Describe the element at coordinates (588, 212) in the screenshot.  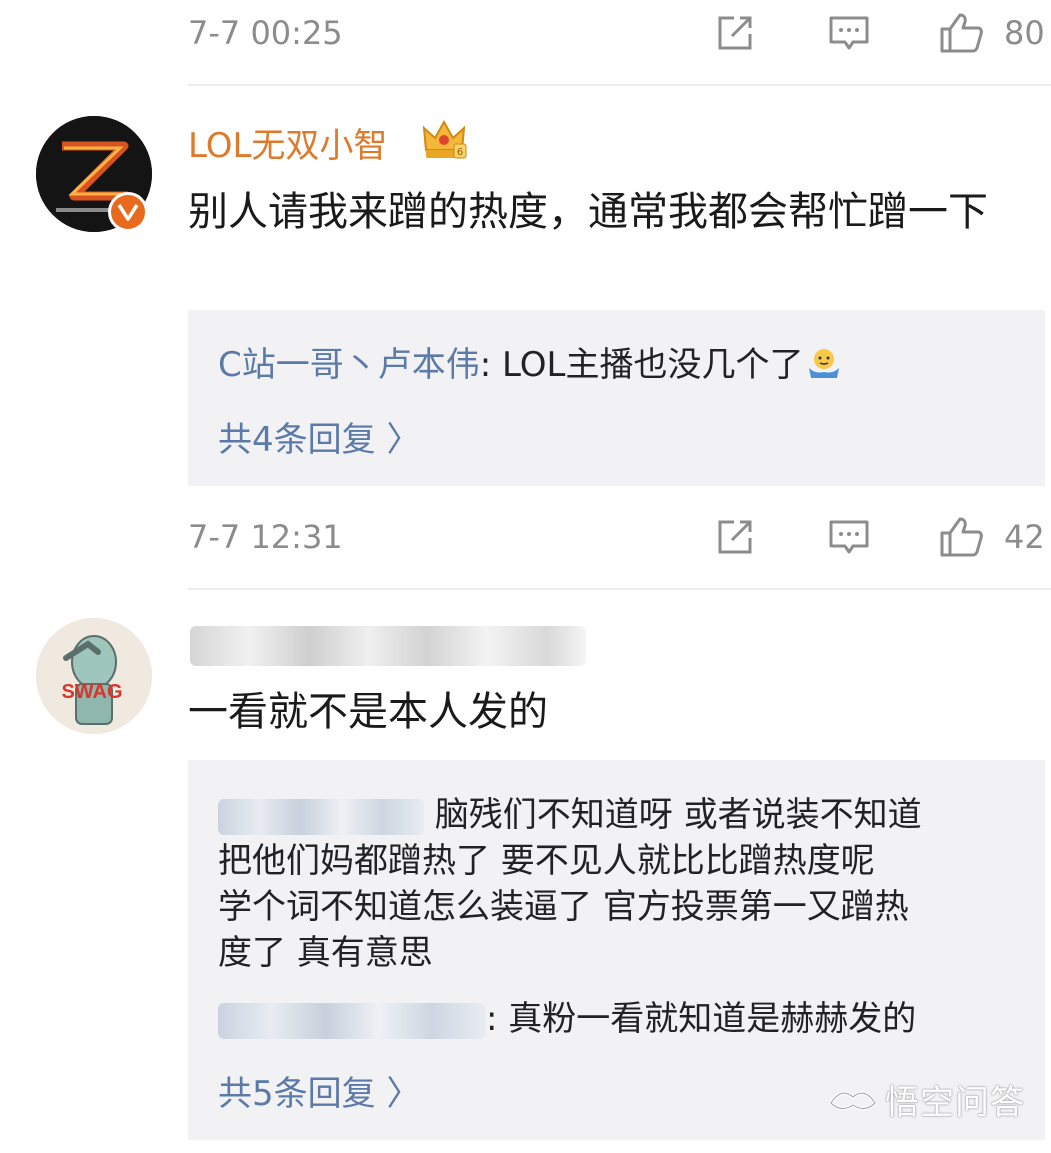
I see `comment-content: 别人请我来蹭的热度，通常我都会帮忙蹭一下` at that location.